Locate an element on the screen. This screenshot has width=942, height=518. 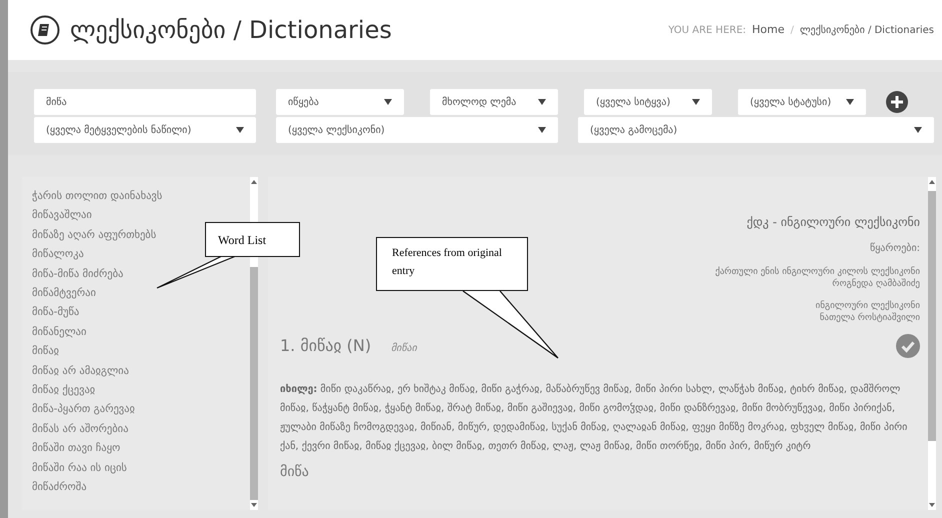
word-list-item: მიწა-მუწა is located at coordinates (56, 313).